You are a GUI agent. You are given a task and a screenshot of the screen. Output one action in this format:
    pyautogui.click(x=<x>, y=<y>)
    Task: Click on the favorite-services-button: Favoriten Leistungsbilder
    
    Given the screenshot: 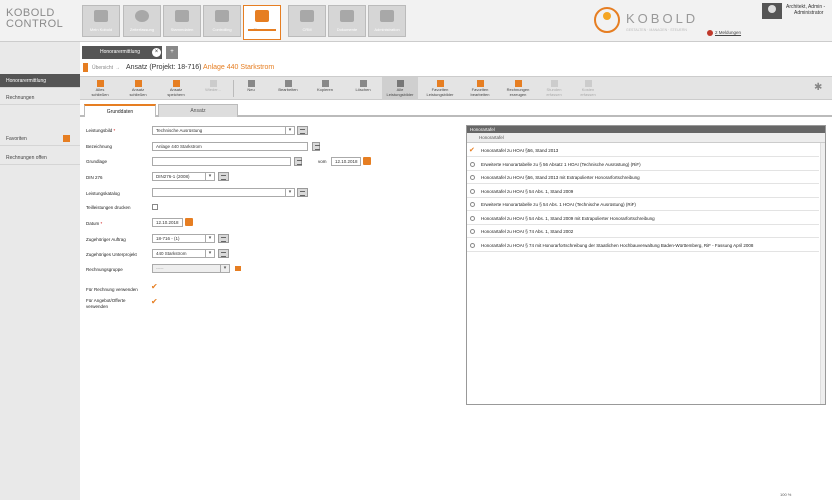 What is the action you would take?
    pyautogui.click(x=440, y=88)
    